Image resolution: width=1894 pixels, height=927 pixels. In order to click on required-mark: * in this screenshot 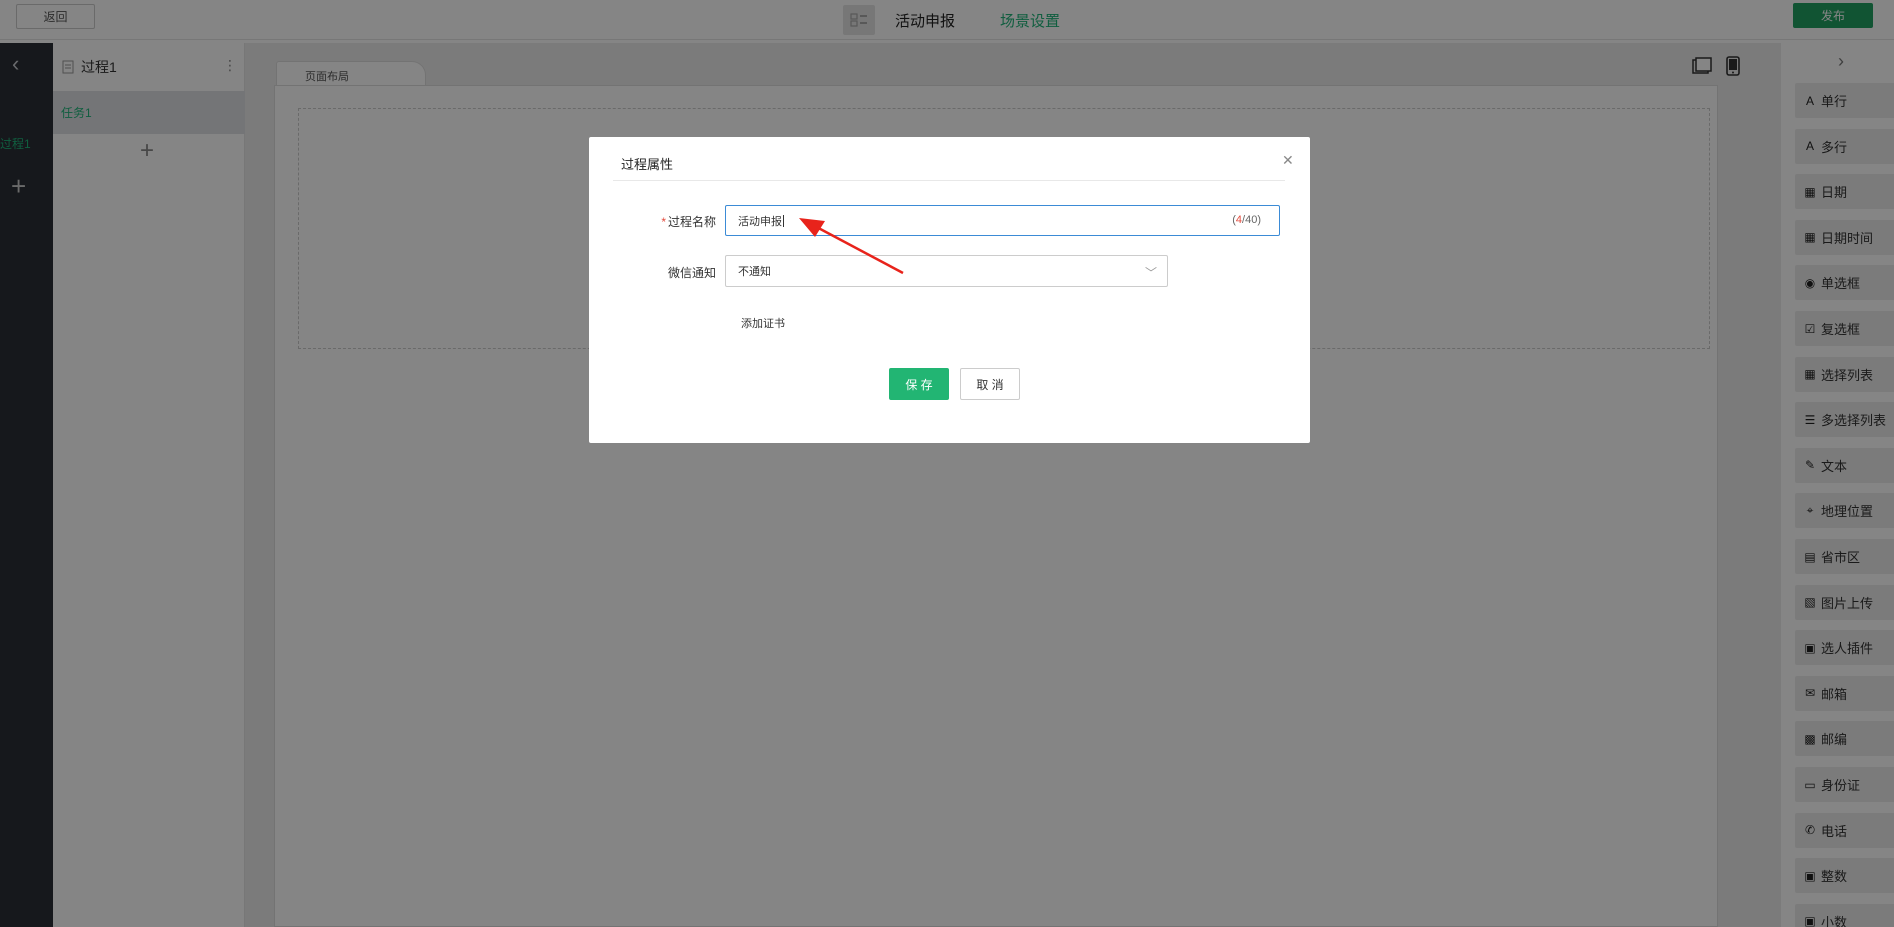, I will do `click(663, 222)`.